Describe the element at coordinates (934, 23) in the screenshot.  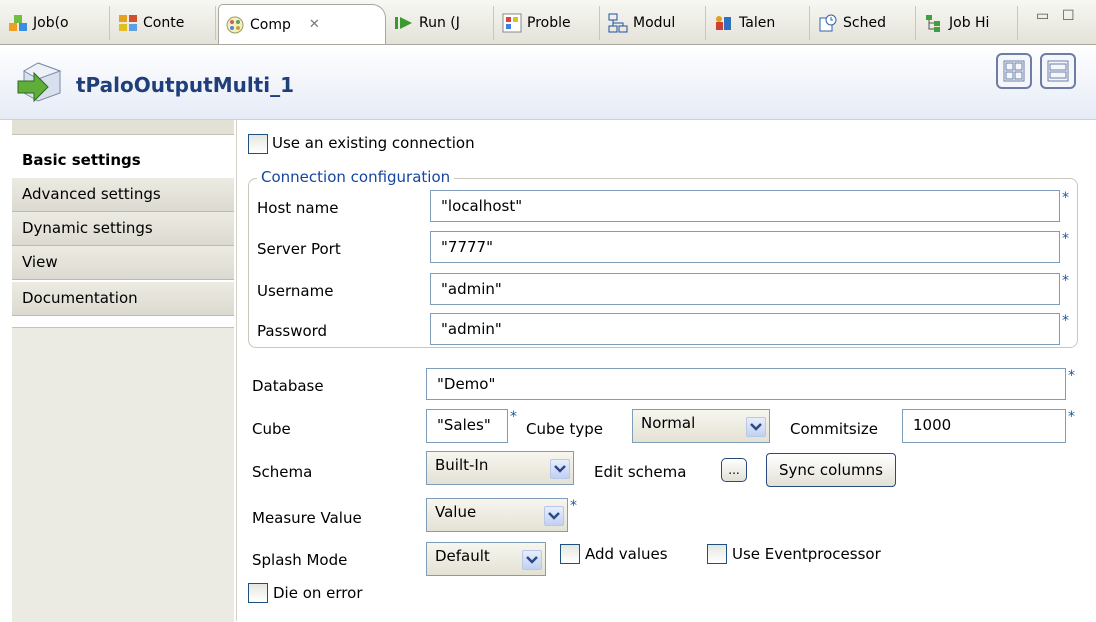
I see `job-hierarchy-icon` at that location.